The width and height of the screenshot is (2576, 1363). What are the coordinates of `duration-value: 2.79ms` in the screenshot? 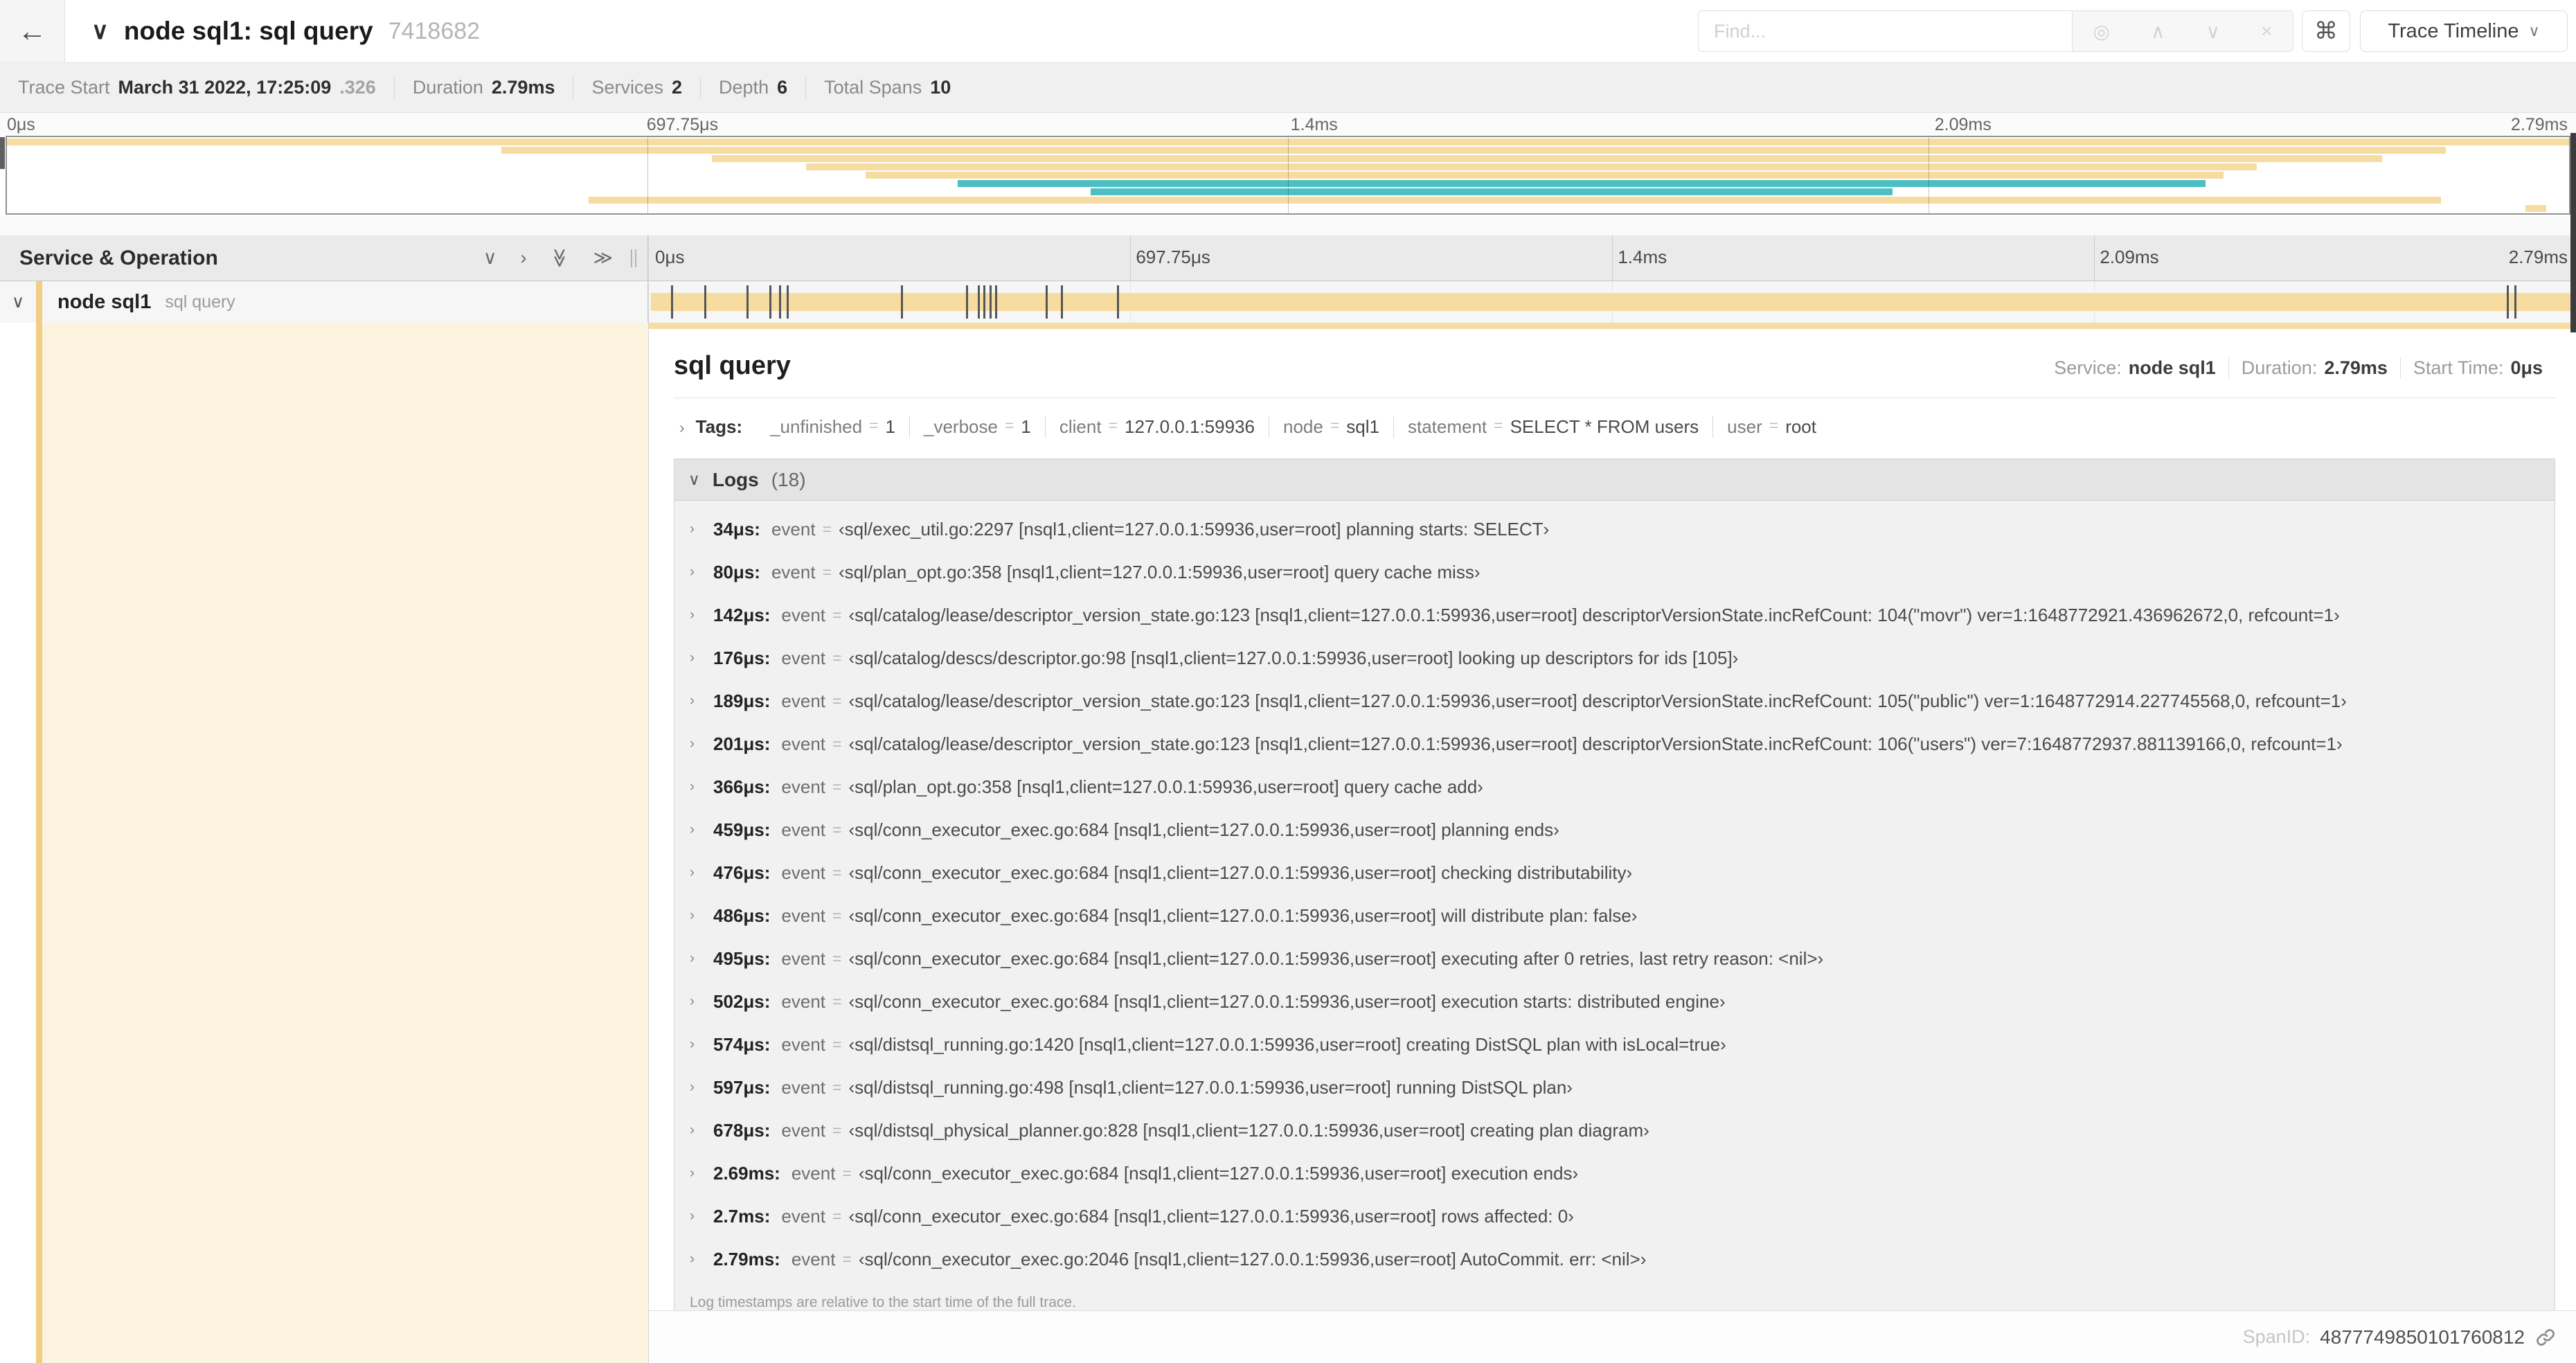 It's located at (2356, 368).